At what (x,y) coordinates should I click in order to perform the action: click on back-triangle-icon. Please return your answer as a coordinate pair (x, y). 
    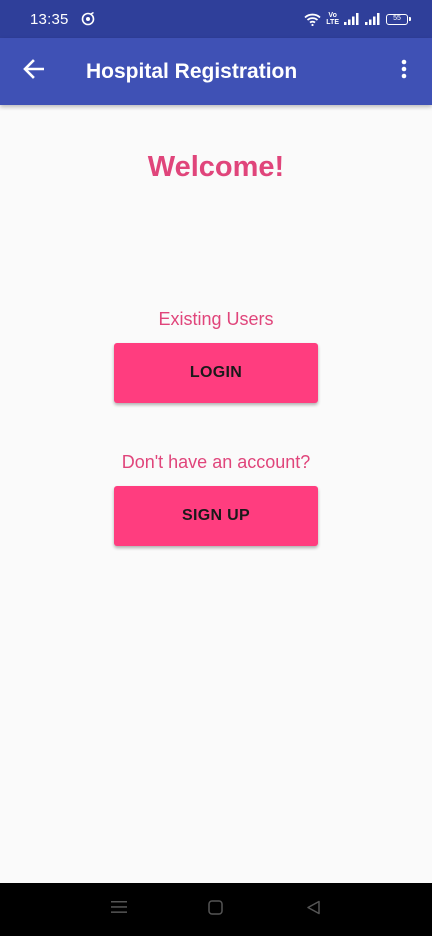
    Looking at the image, I should click on (313, 910).